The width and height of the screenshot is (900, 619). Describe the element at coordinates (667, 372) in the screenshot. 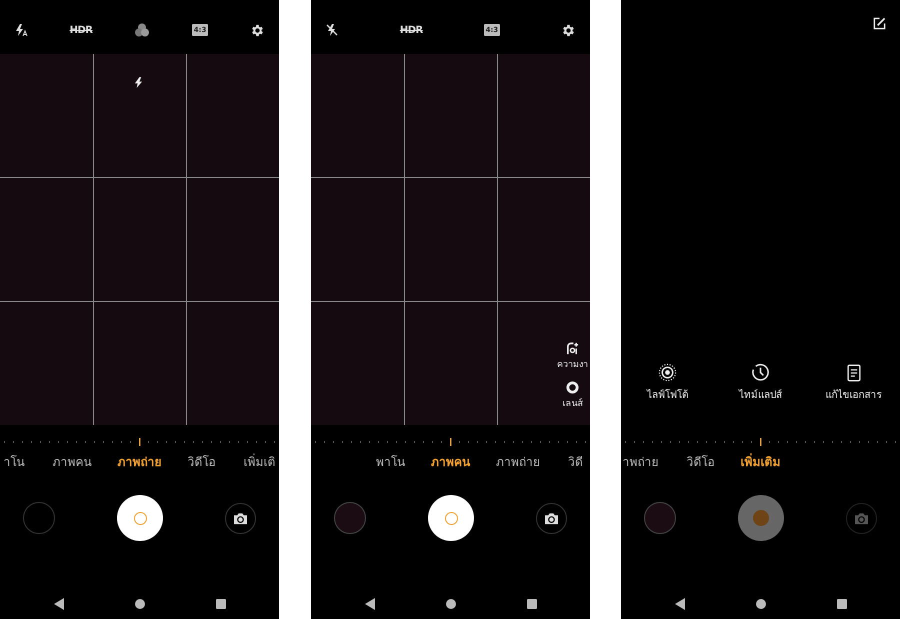

I see `live-photo-icon` at that location.